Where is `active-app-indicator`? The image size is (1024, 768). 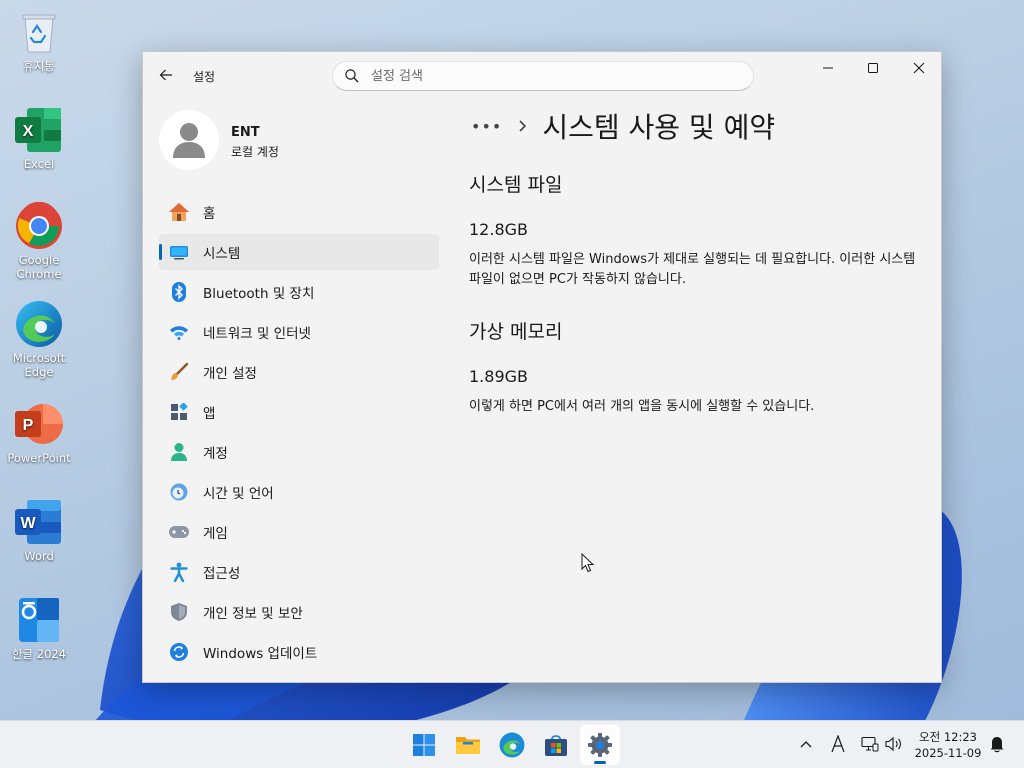
active-app-indicator is located at coordinates (600, 762).